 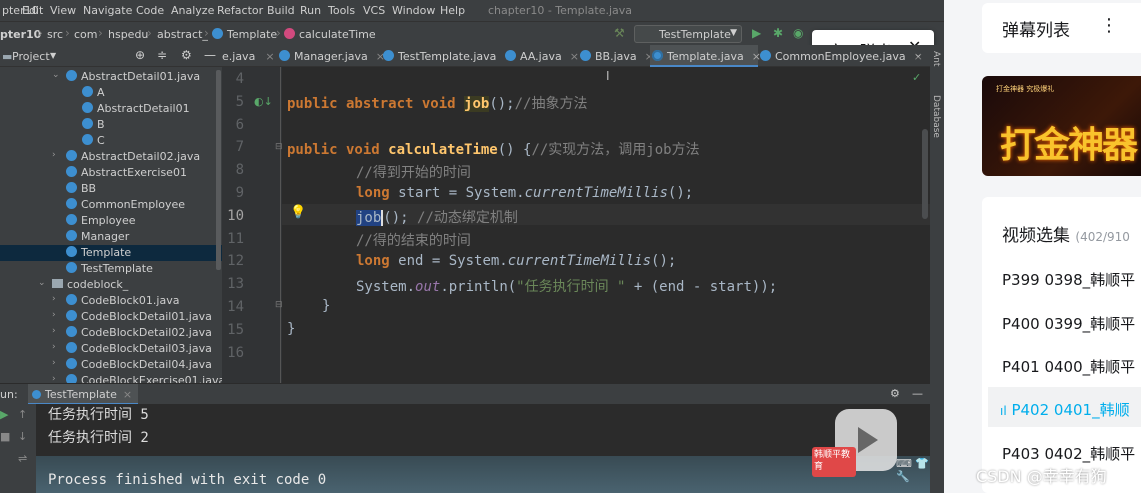 I want to click on tree-item: › CodeBlockDetail03.java, so click(x=111, y=349).